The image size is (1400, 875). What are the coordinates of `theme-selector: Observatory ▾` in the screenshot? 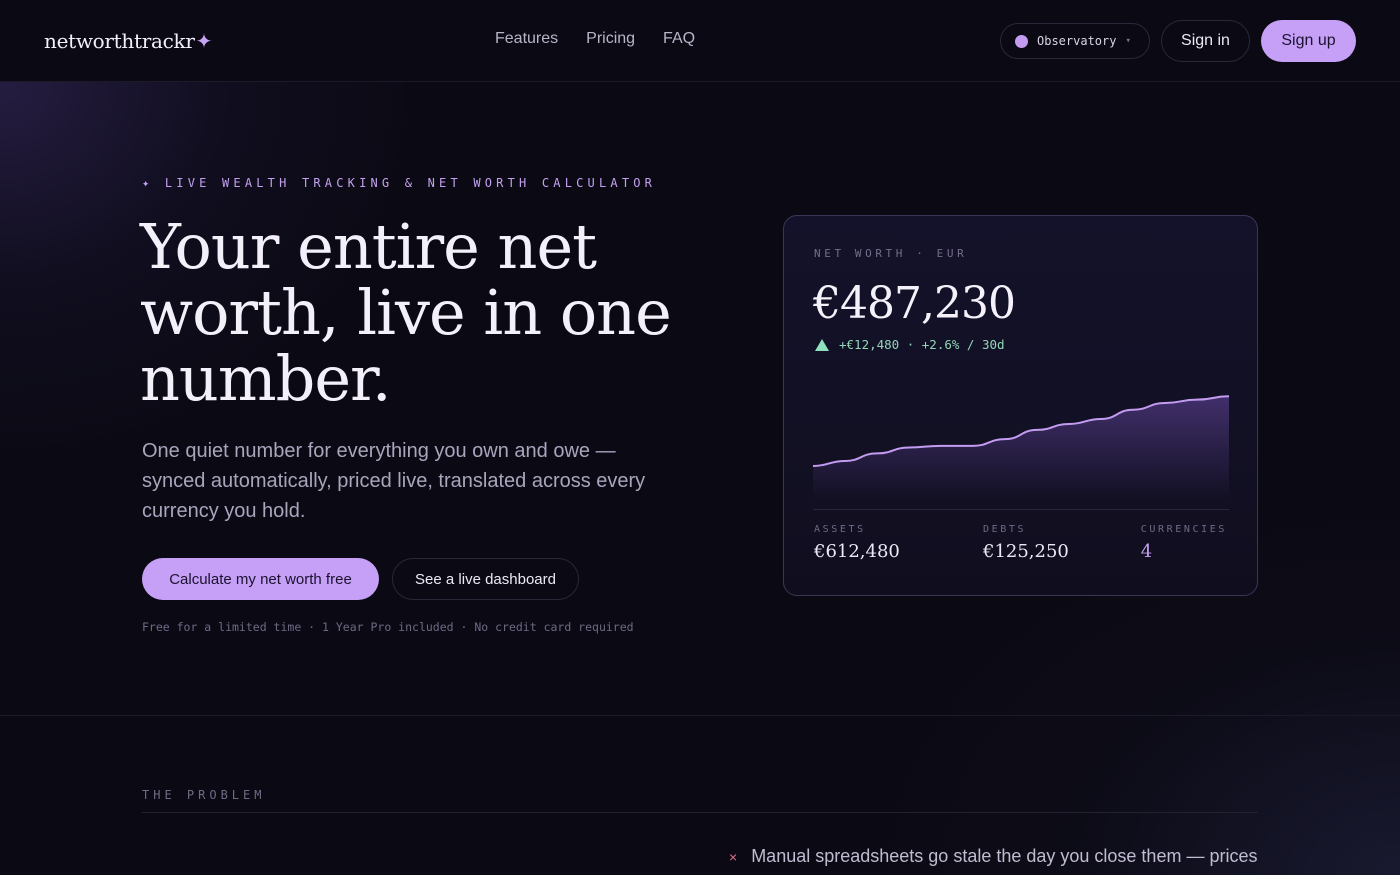 It's located at (1075, 41).